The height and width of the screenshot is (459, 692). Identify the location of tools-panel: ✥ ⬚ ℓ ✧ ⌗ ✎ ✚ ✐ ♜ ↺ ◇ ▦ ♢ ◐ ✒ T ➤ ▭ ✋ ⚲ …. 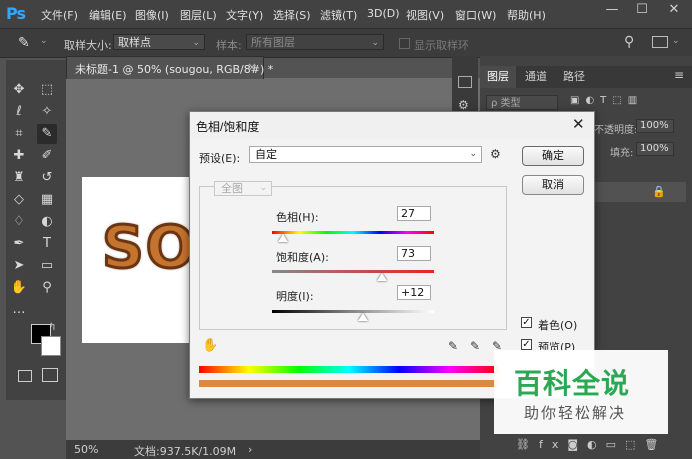
(36, 230).